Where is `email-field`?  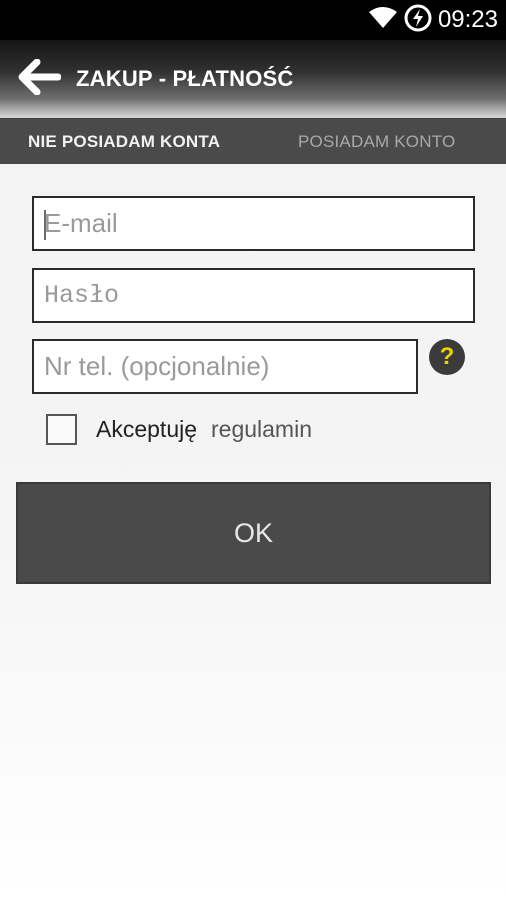 email-field is located at coordinates (253, 223).